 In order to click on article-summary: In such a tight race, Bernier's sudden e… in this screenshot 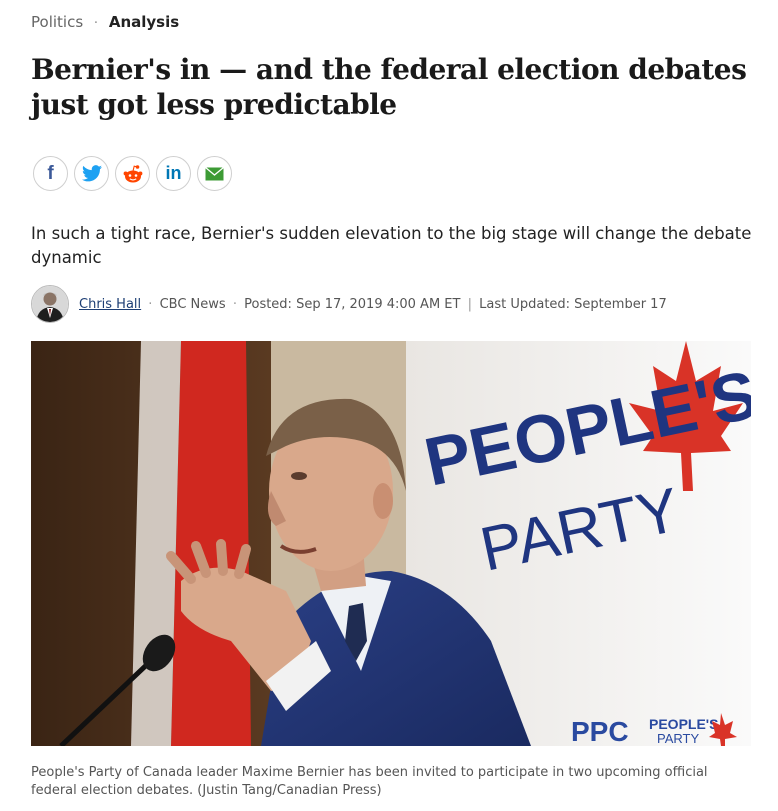, I will do `click(391, 245)`.